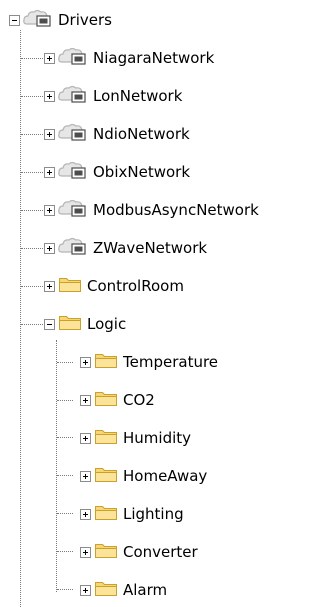  Describe the element at coordinates (85, 20) in the screenshot. I see `tree-node-label: Drivers` at that location.